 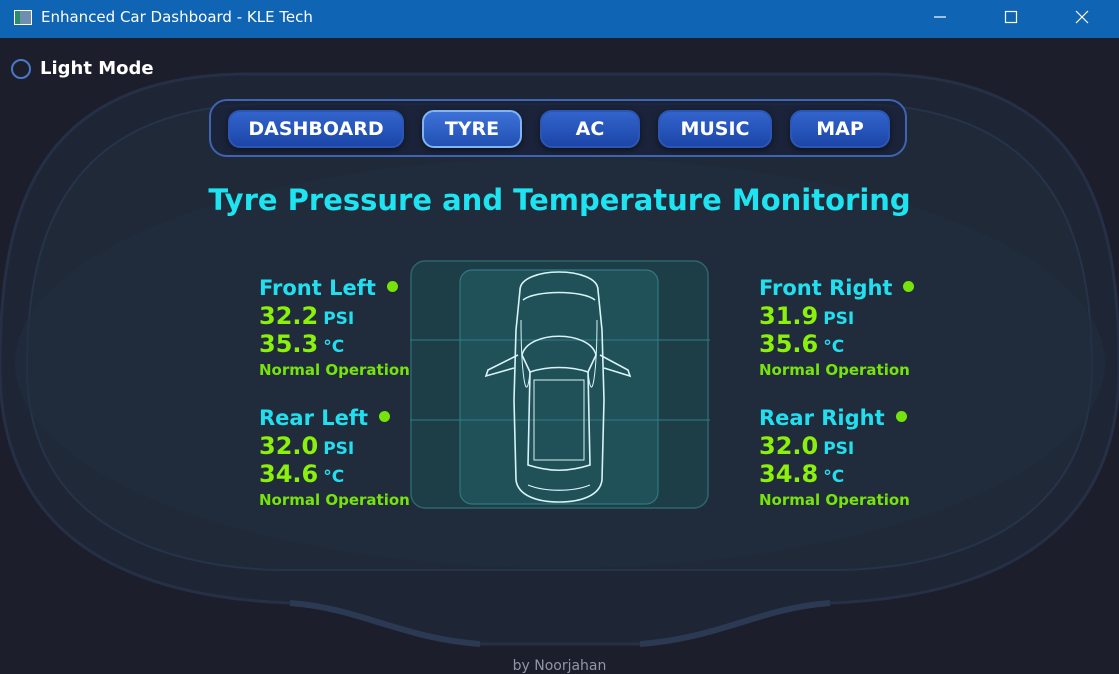 What do you see at coordinates (715, 129) in the screenshot?
I see `nav-music-button: MUSIC` at bounding box center [715, 129].